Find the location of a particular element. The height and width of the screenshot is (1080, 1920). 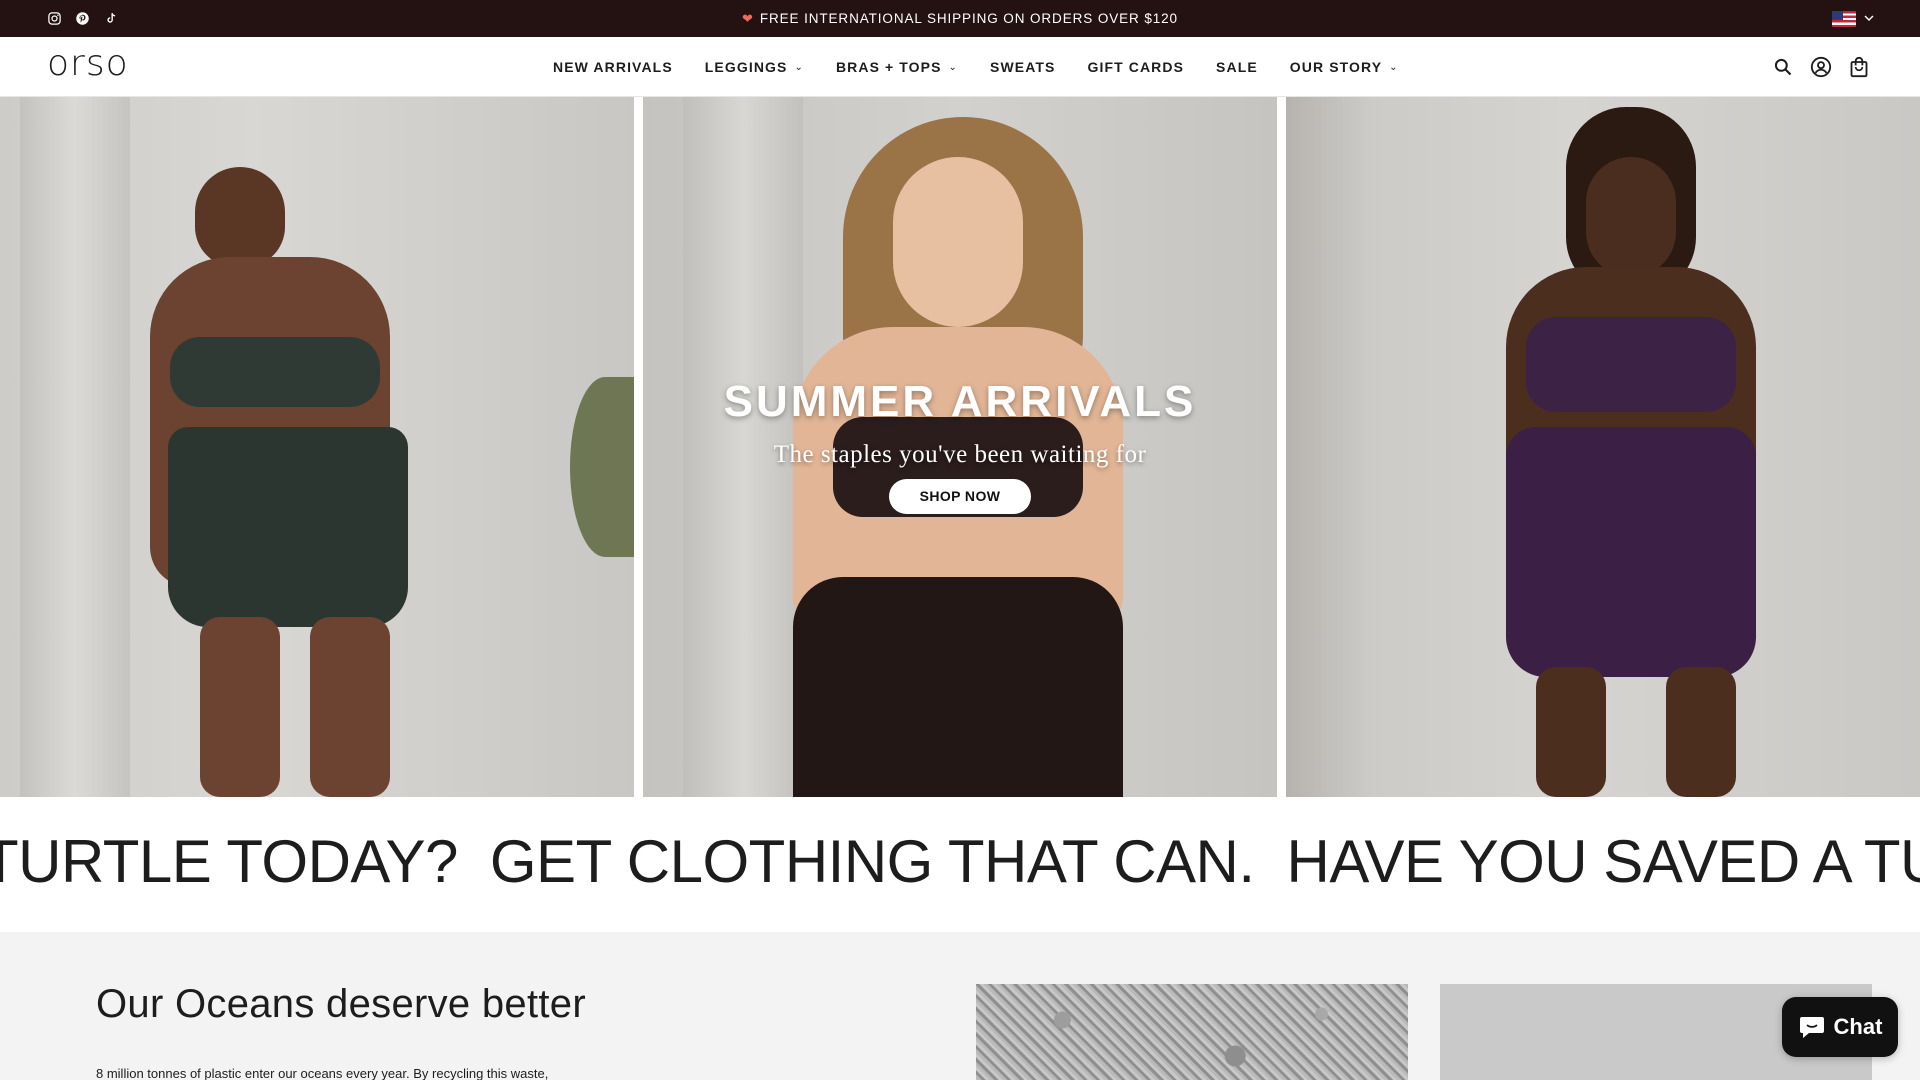

header-actions is located at coordinates (1821, 67).